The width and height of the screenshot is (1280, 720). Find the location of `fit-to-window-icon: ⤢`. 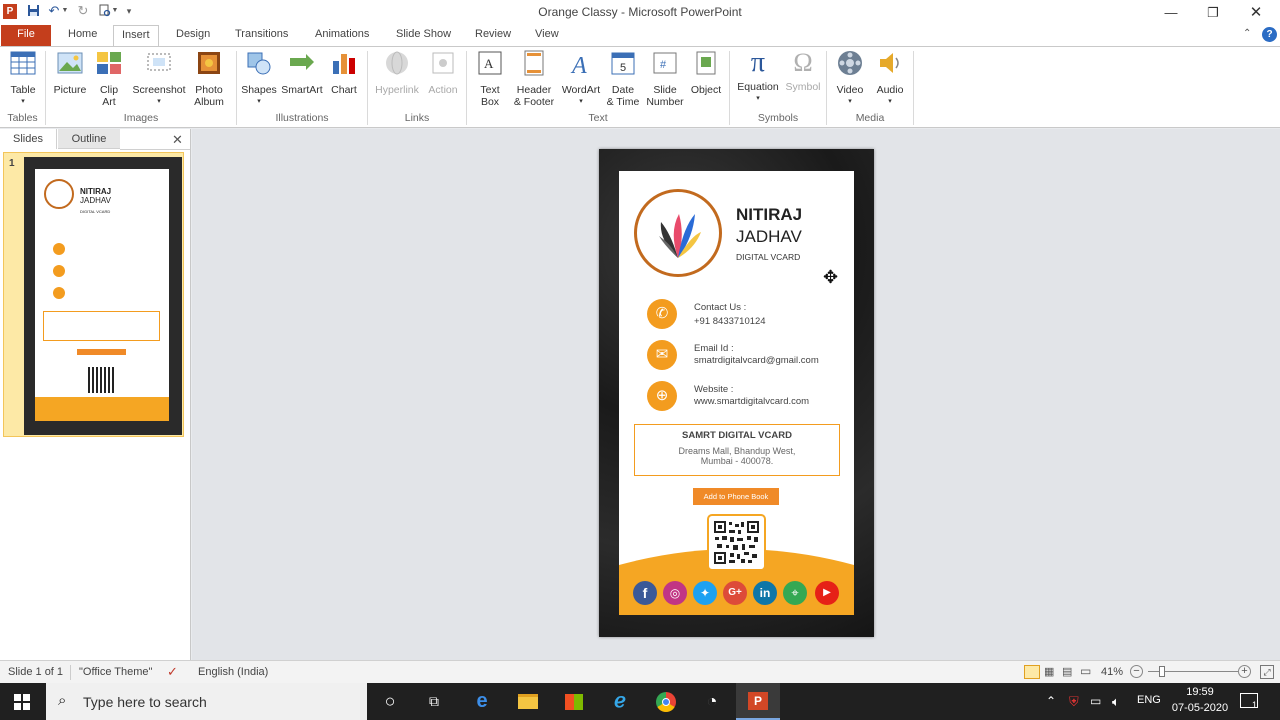

fit-to-window-icon: ⤢ is located at coordinates (1267, 672).